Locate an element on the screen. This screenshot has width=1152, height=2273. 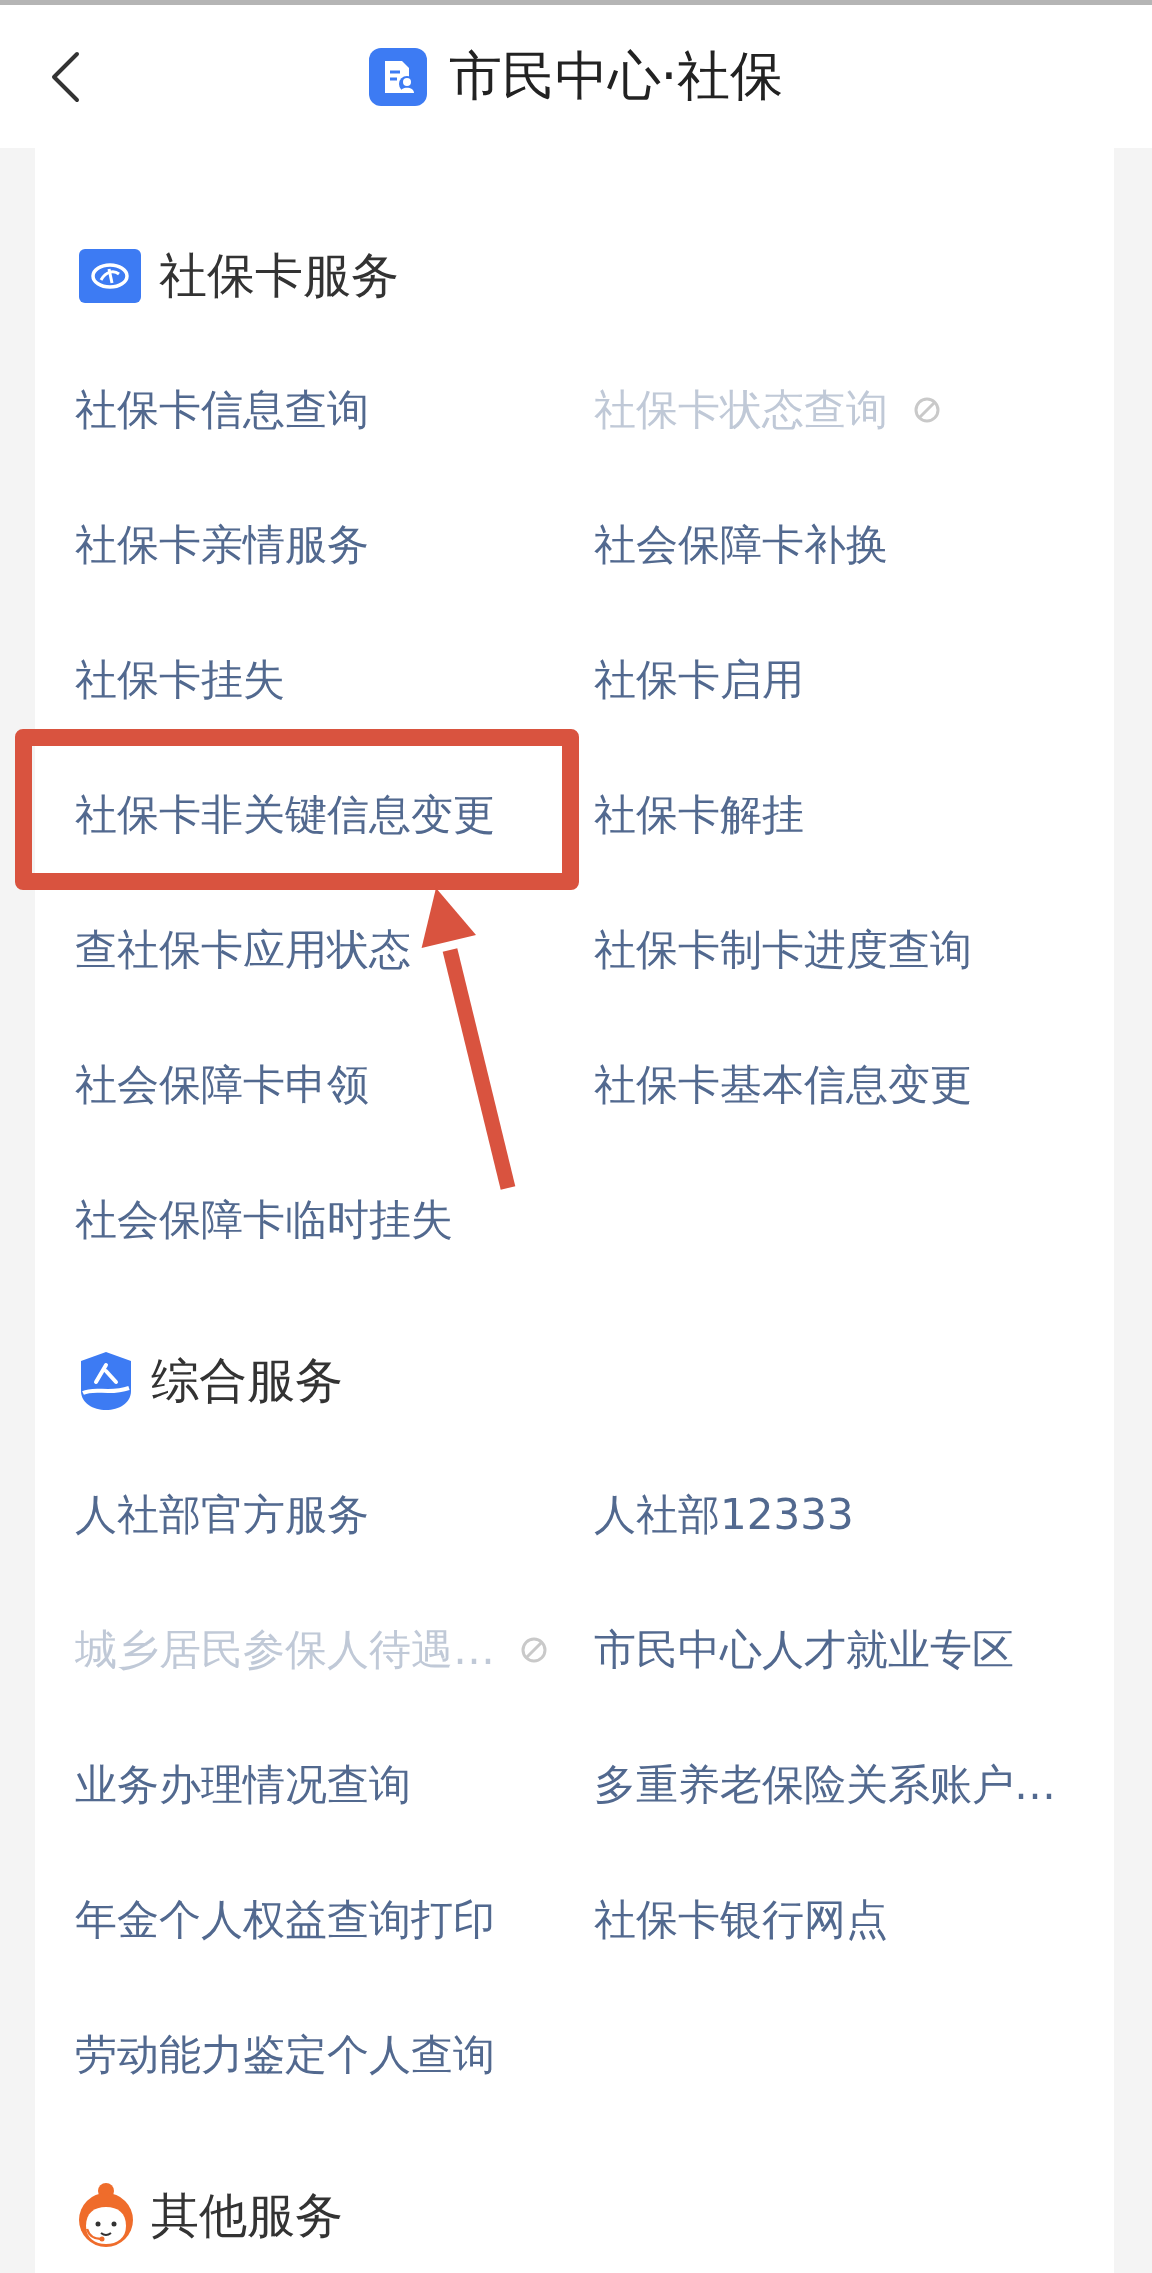
headset-person-icon is located at coordinates (106, 2215).